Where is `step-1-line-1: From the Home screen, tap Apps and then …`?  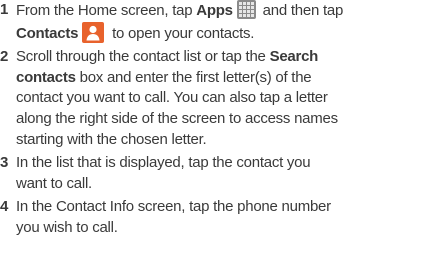 step-1-line-1: From the Home screen, tap Apps and then … is located at coordinates (224, 11).